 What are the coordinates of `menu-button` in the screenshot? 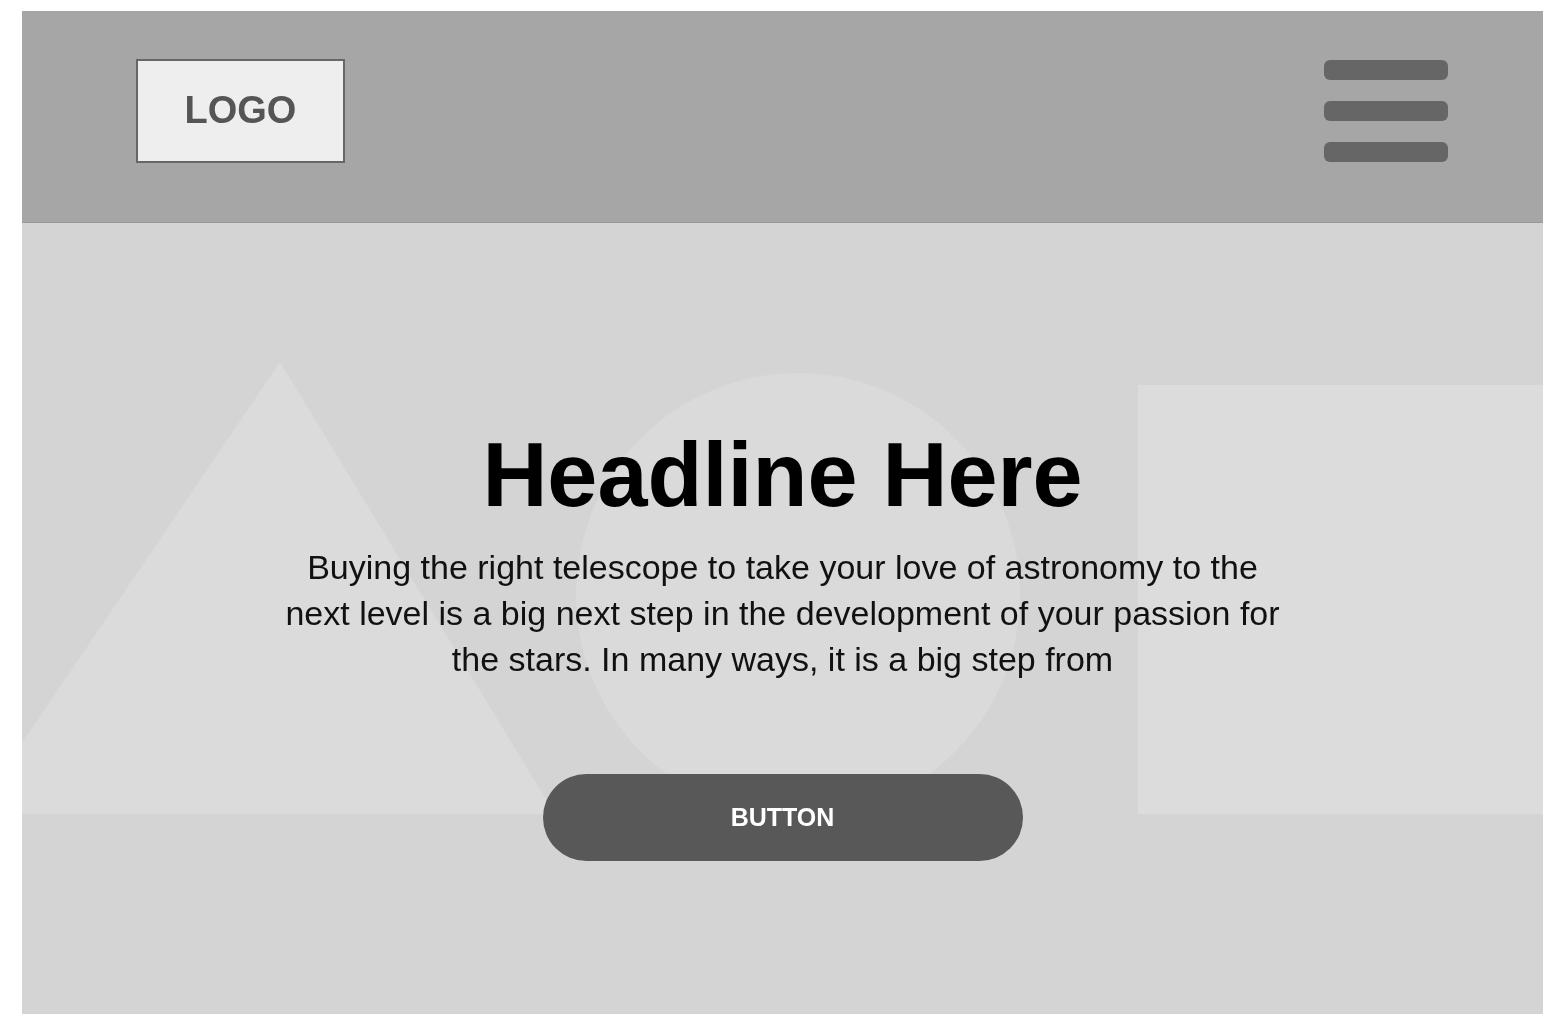 It's located at (1386, 110).